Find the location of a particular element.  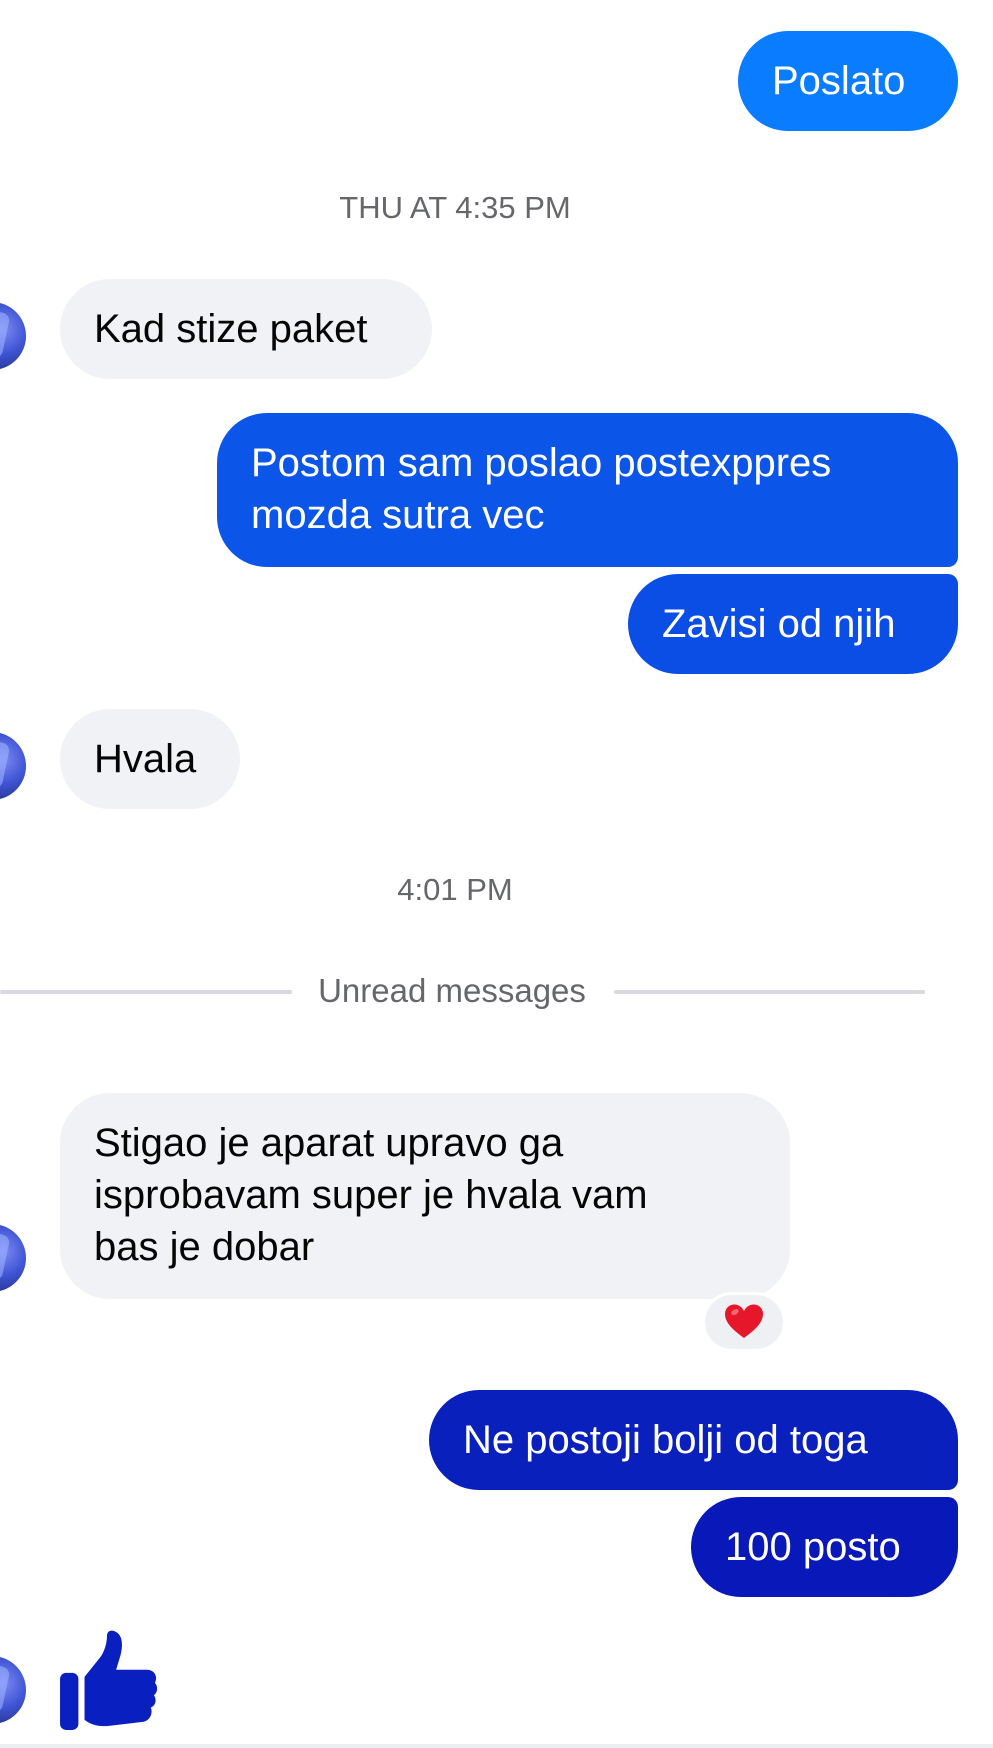

message-outgoing: 100 posto is located at coordinates (824, 1547).